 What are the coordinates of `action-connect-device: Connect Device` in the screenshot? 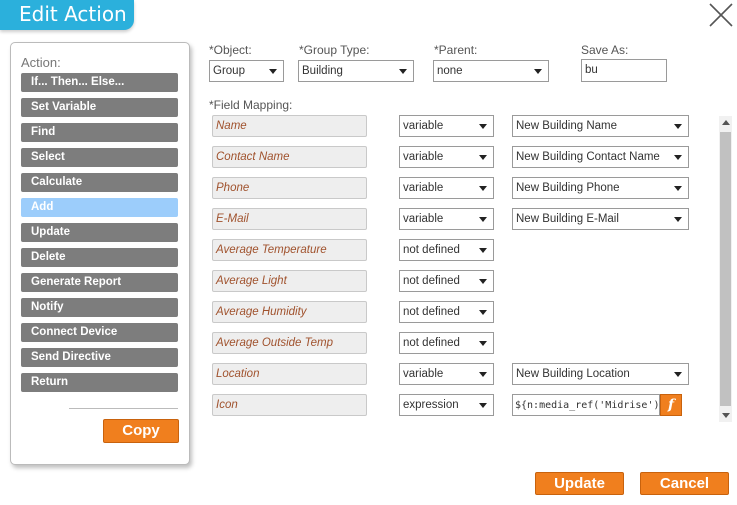 It's located at (99, 332).